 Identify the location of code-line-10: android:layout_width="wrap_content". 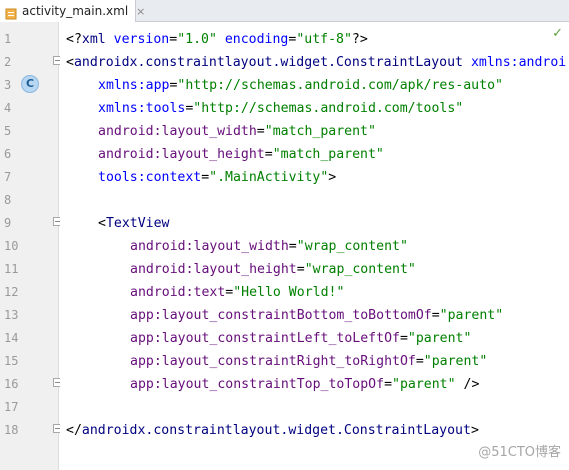
(269, 246).